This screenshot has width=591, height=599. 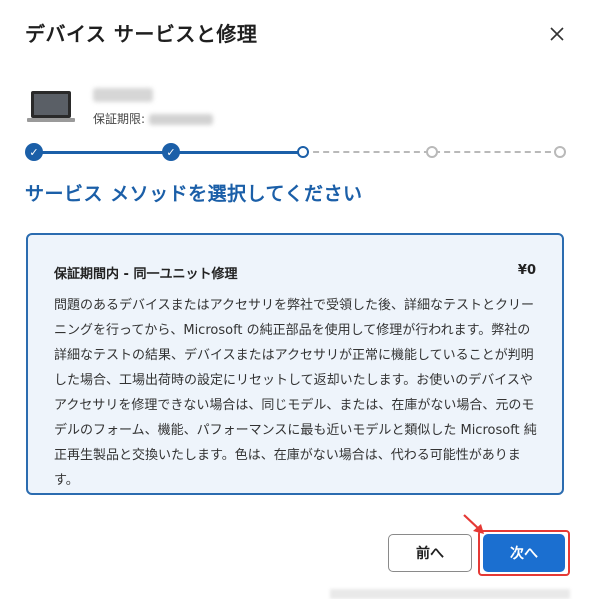 What do you see at coordinates (560, 152) in the screenshot?
I see `step-5-pending` at bounding box center [560, 152].